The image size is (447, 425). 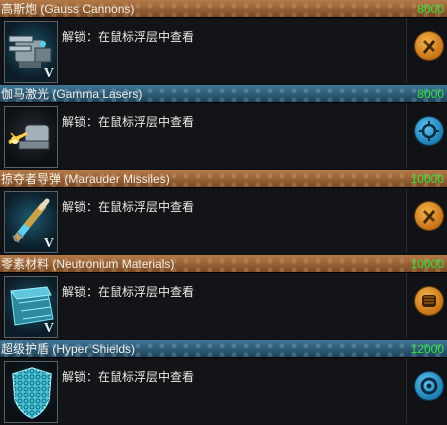 What do you see at coordinates (88, 264) in the screenshot?
I see `tech-name: 零素材料 (Neutronium Materials)` at bounding box center [88, 264].